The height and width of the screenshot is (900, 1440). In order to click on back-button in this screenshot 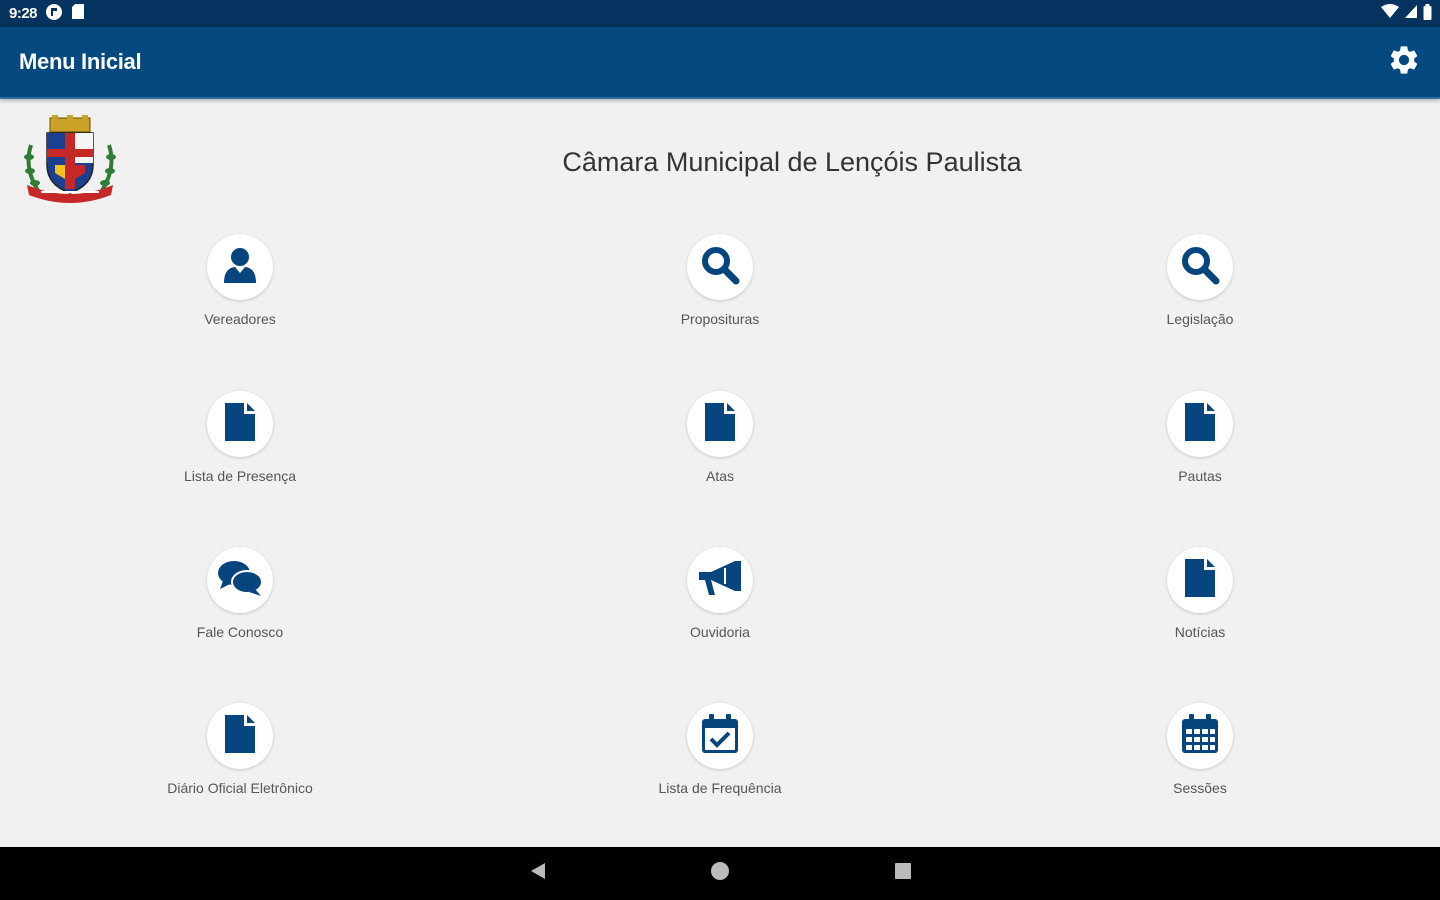, I will do `click(538, 873)`.